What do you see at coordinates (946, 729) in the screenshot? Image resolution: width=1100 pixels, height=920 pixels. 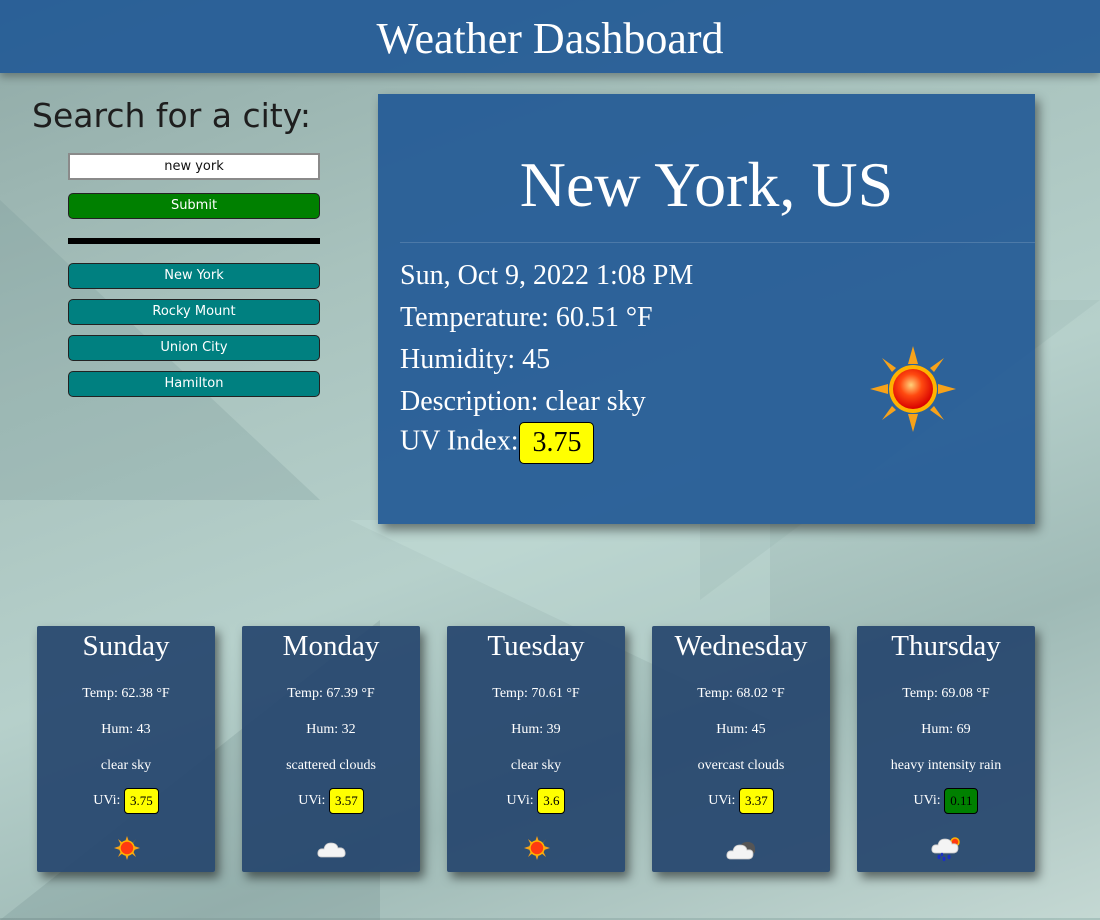 I see `forecast-humidity: Hum: 69` at bounding box center [946, 729].